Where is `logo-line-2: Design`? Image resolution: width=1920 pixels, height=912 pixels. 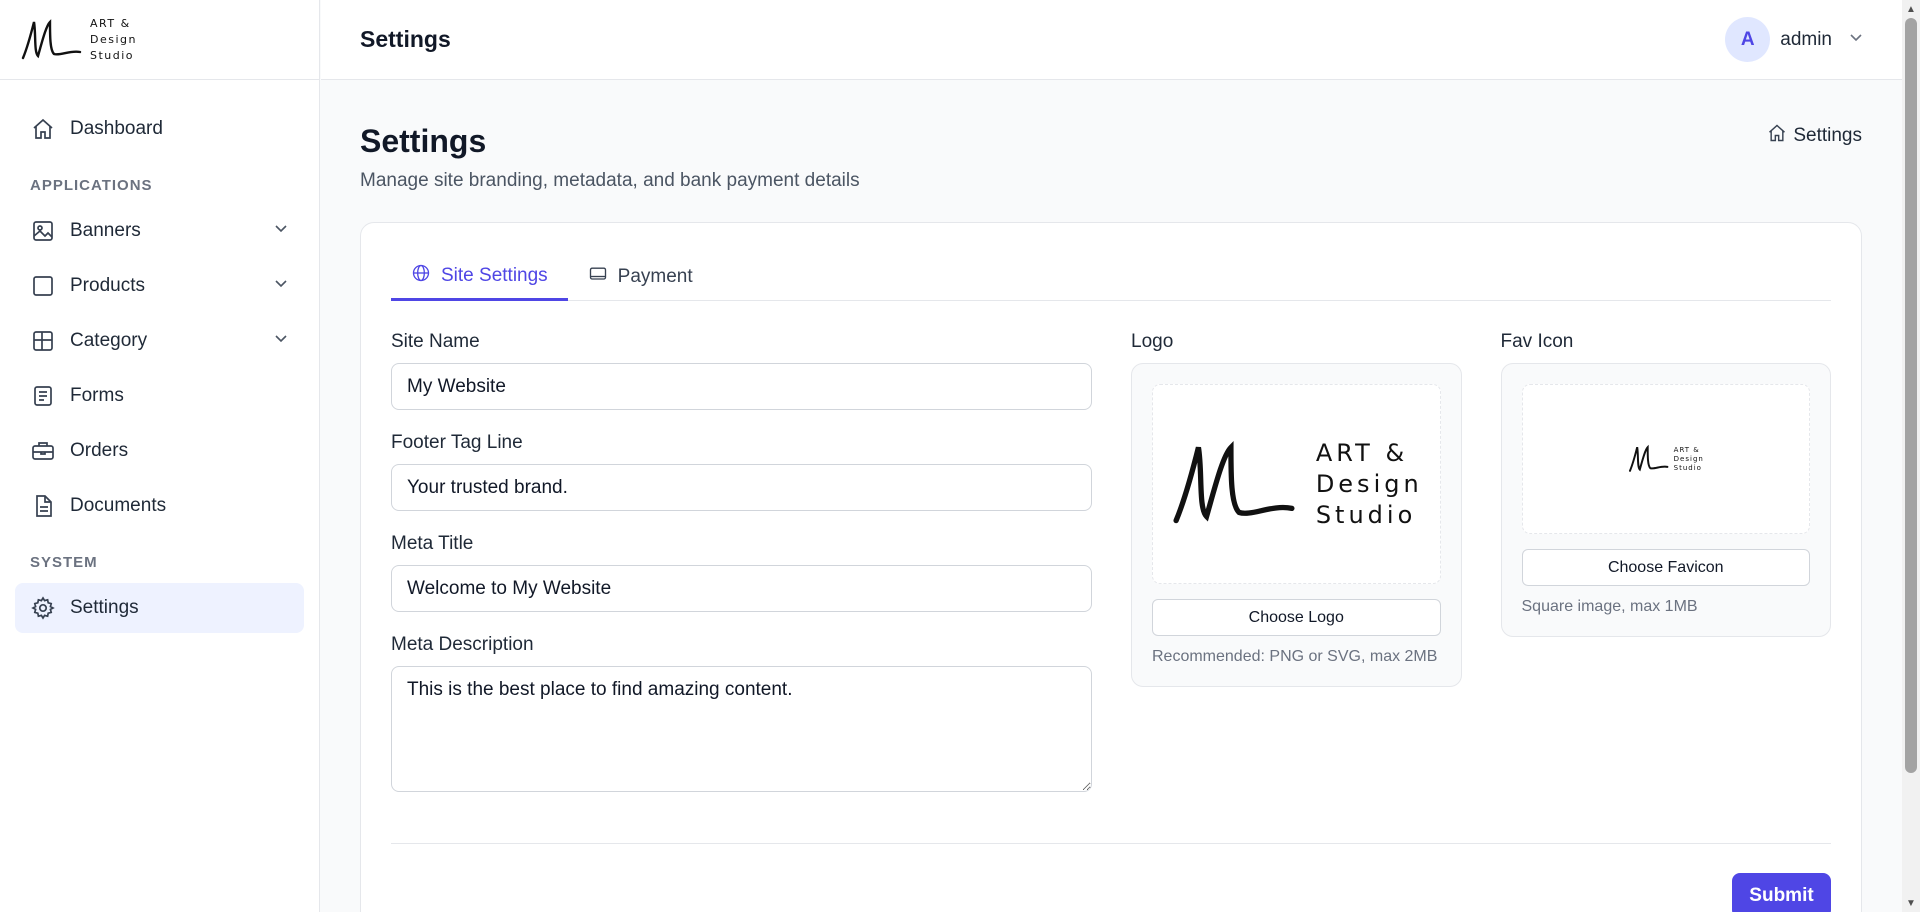
logo-line-2: Design is located at coordinates (1369, 483).